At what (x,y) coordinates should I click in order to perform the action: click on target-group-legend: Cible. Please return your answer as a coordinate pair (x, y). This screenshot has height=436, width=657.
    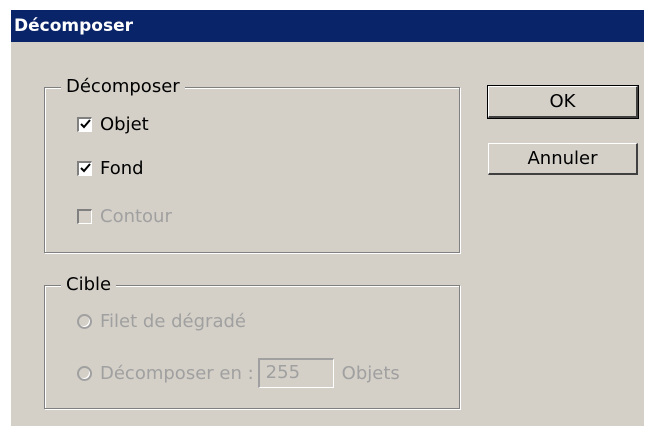
    Looking at the image, I should click on (89, 285).